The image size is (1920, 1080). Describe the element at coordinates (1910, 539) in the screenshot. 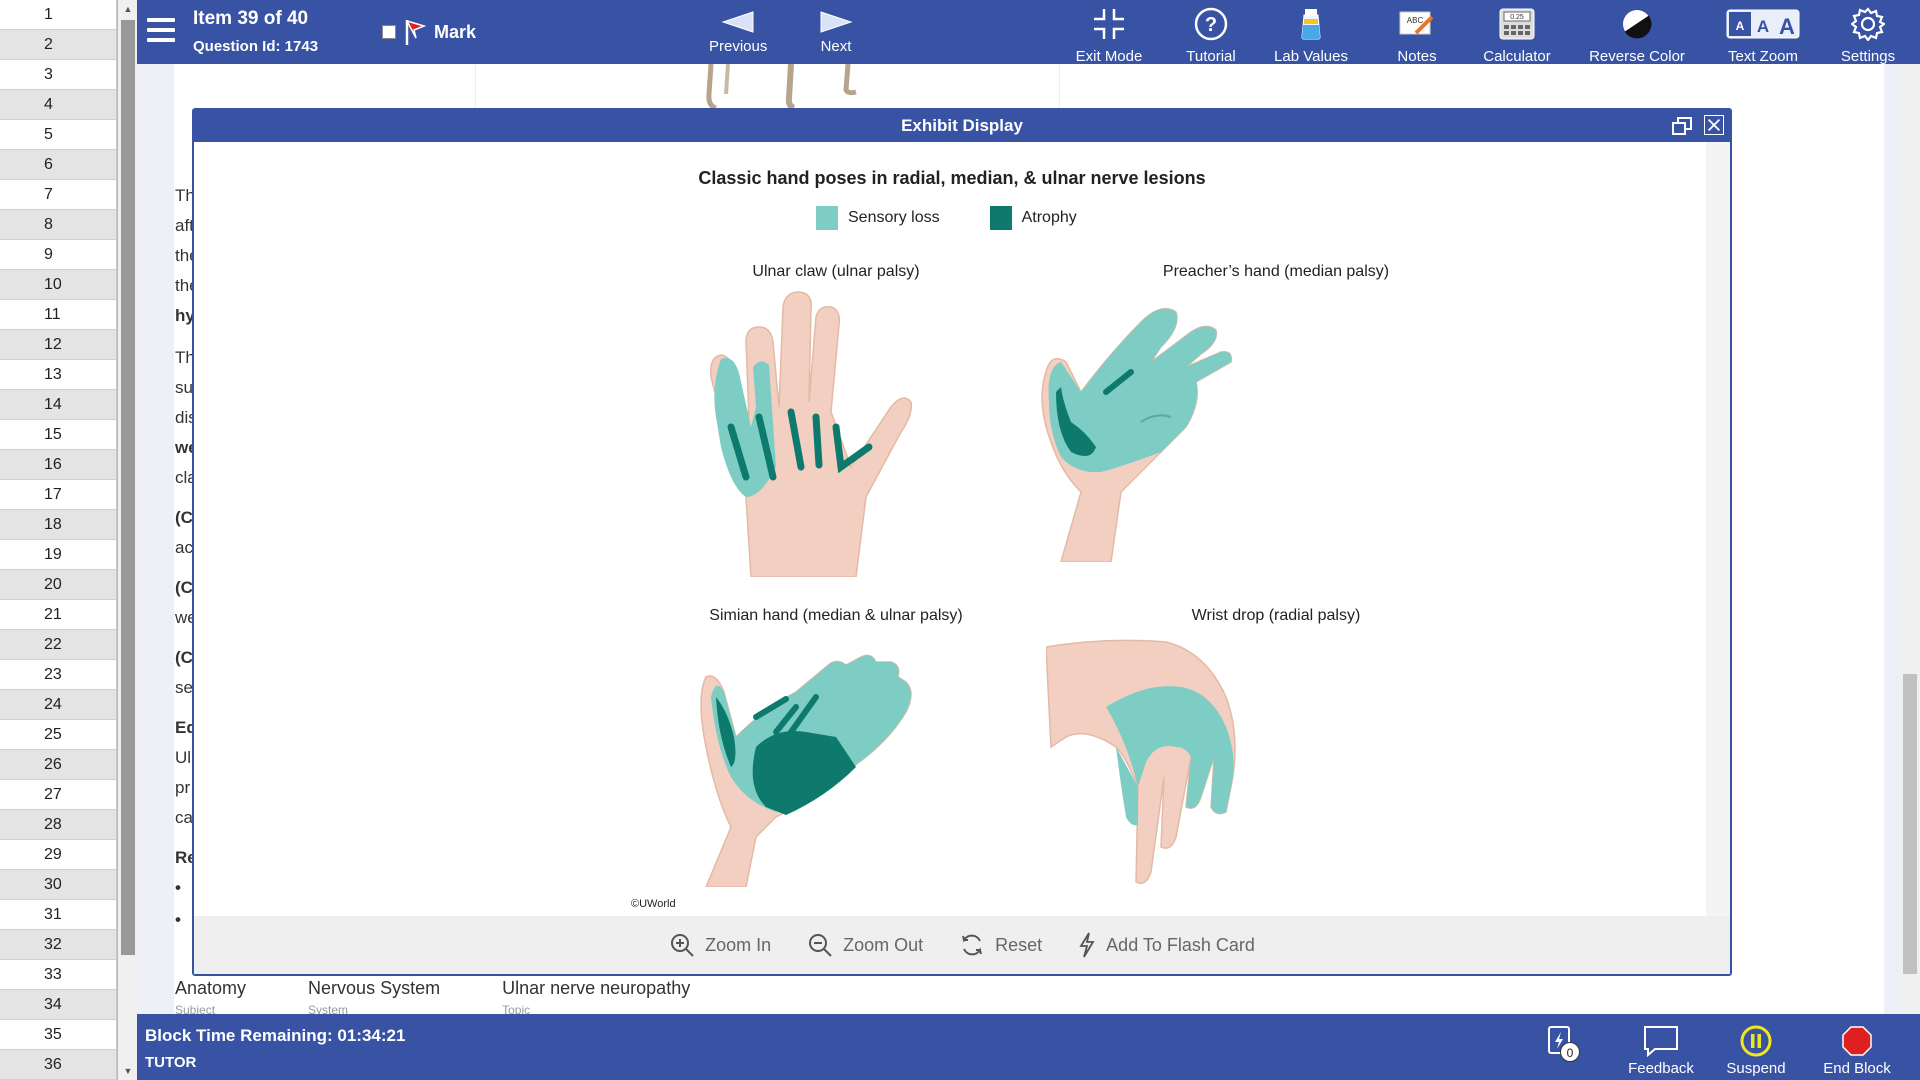

I see `main-scrollbar` at that location.